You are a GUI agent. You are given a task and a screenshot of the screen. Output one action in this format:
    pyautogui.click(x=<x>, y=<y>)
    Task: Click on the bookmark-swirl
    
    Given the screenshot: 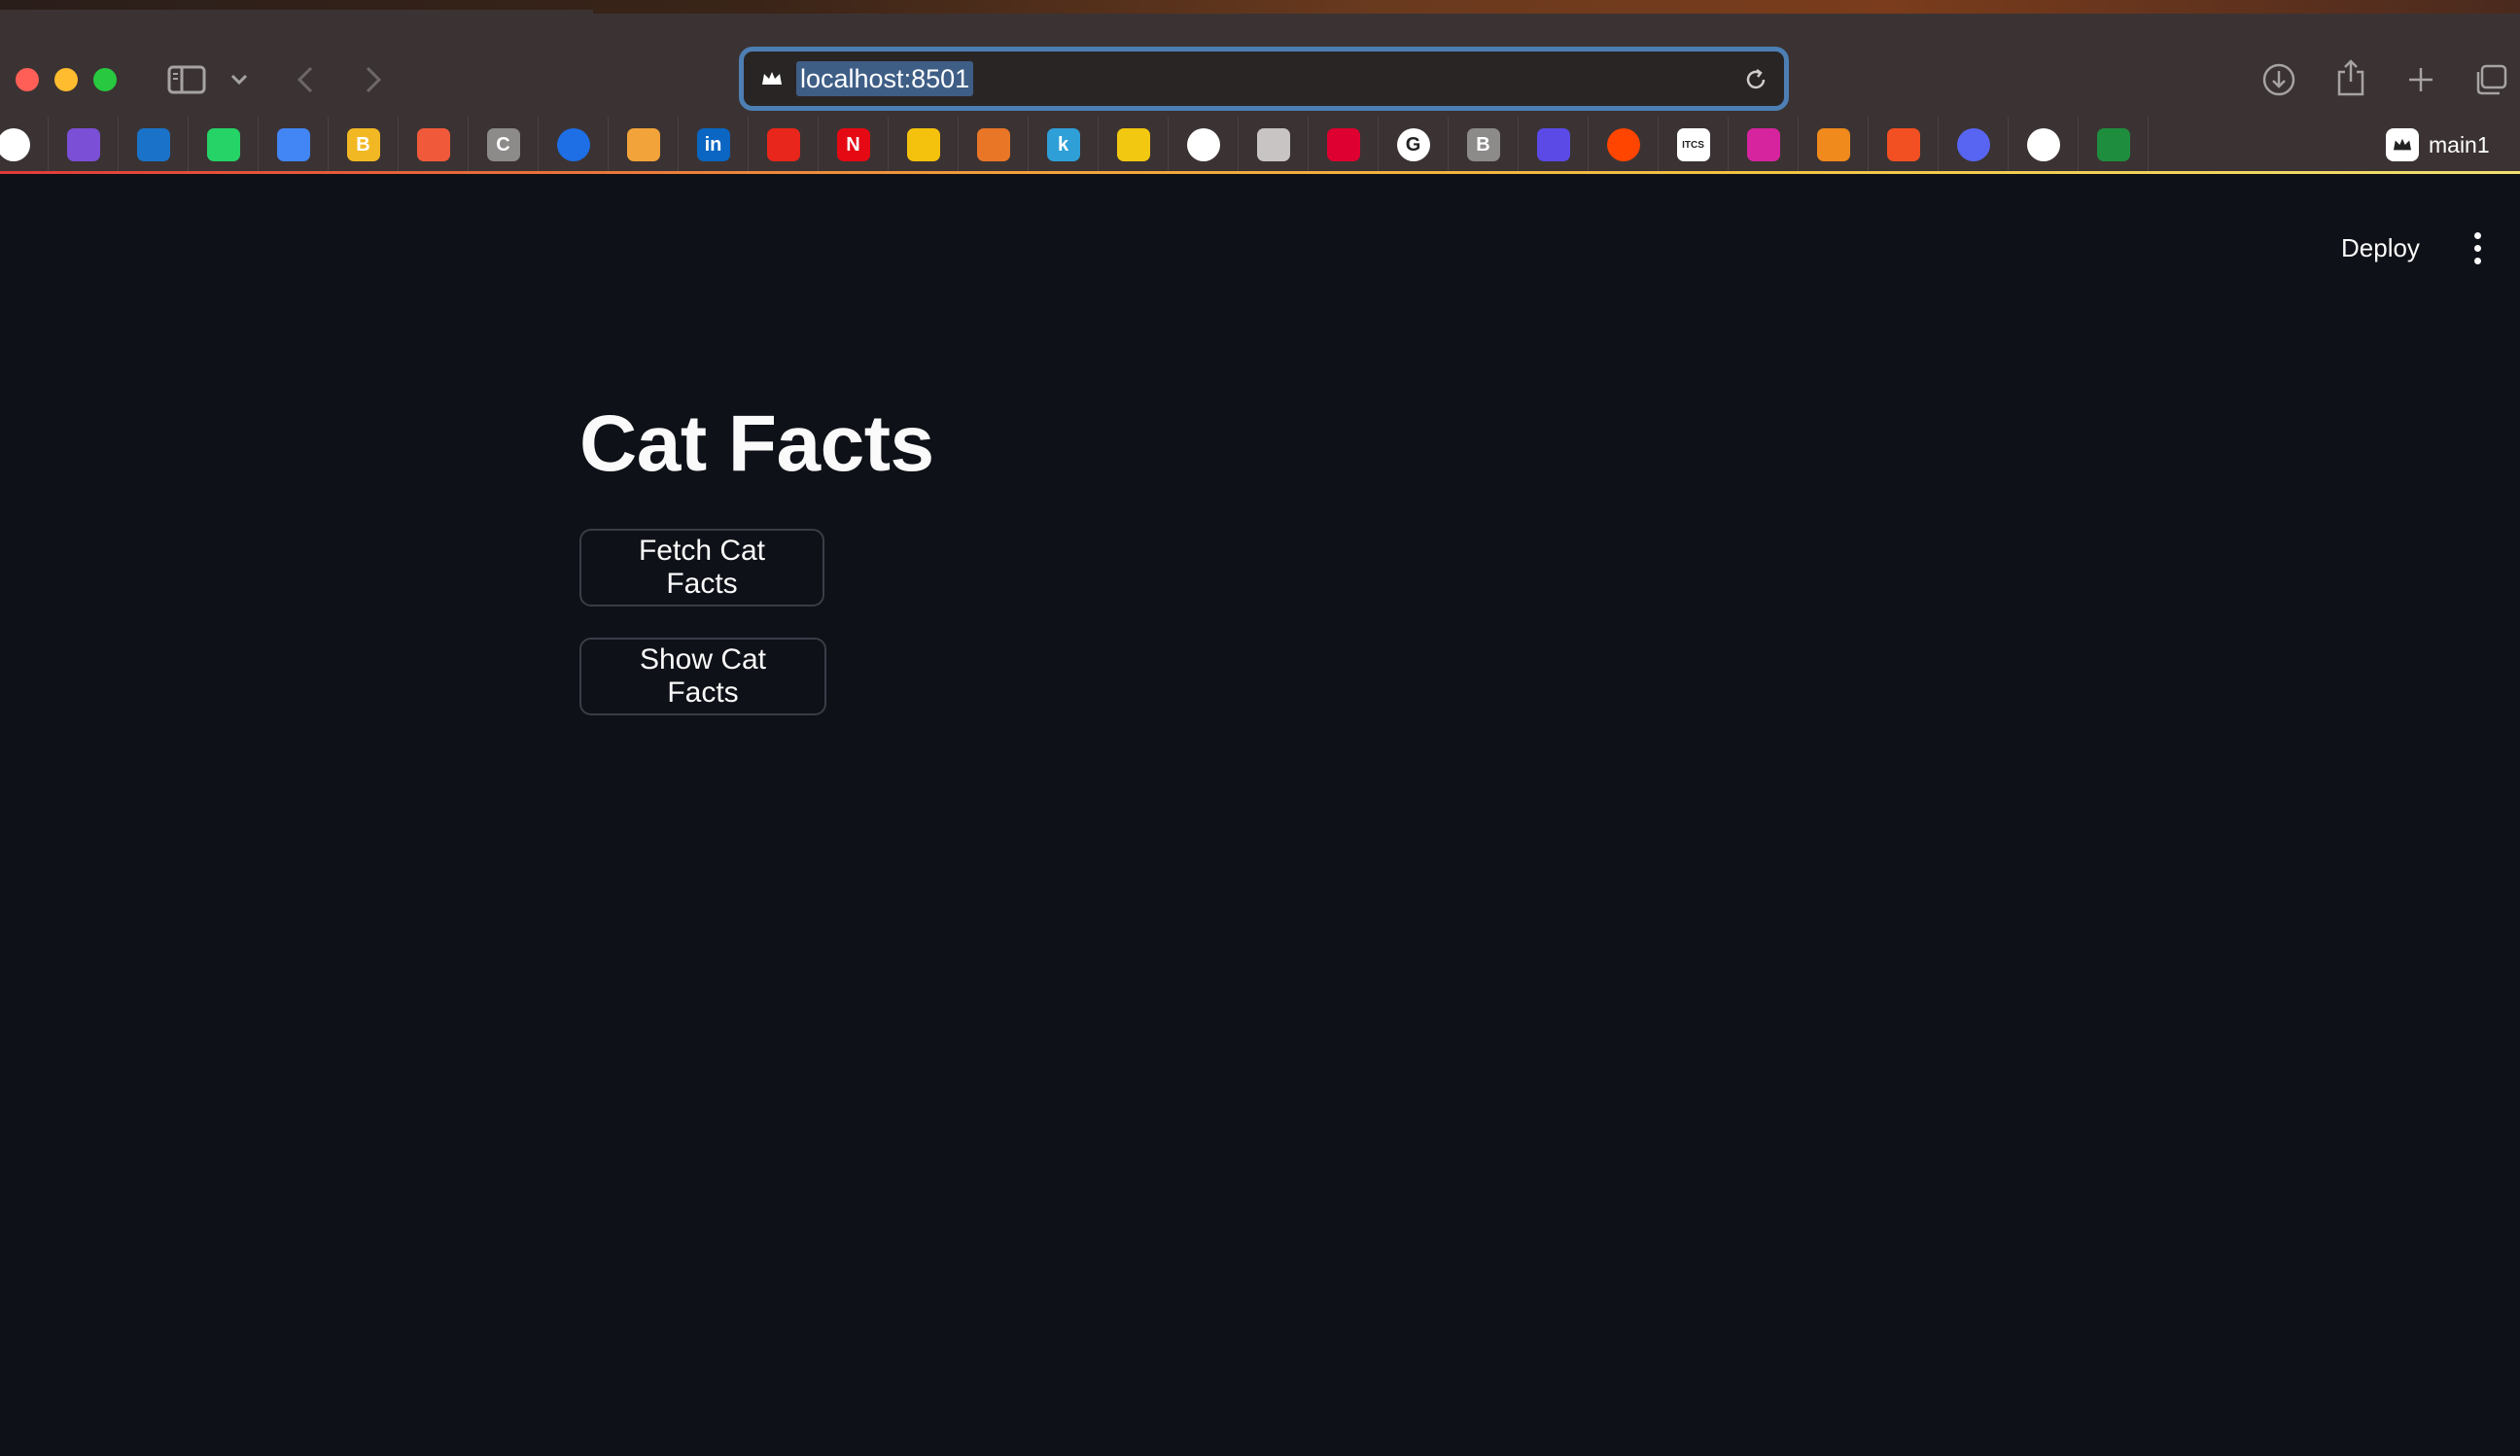 What is the action you would take?
    pyautogui.click(x=1274, y=145)
    